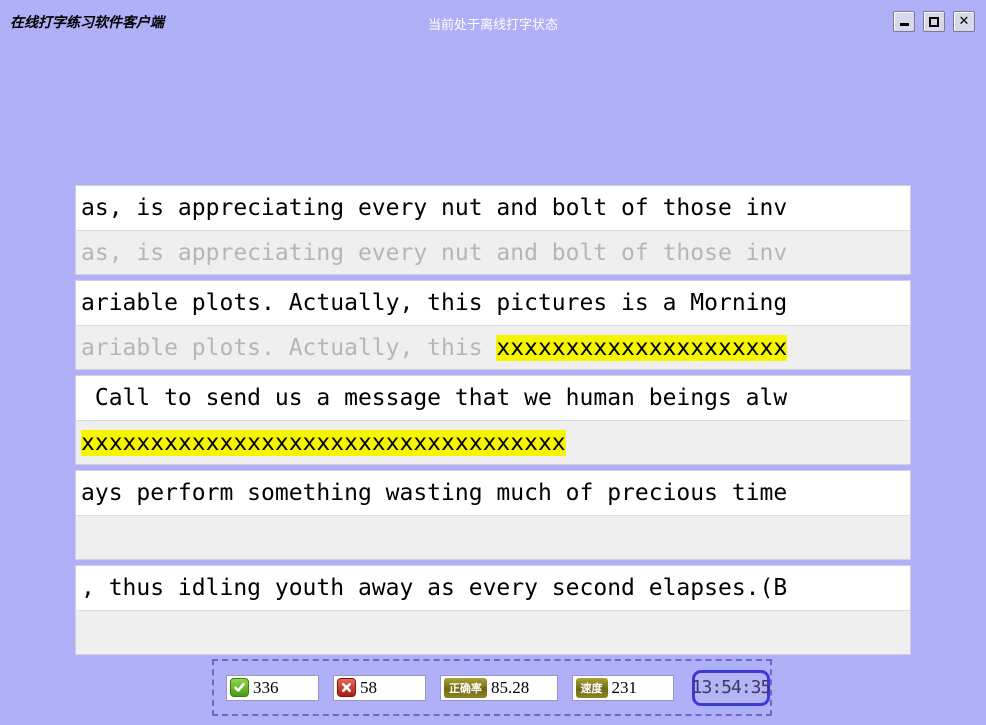 This screenshot has width=986, height=725. Describe the element at coordinates (379, 687) in the screenshot. I see `wrong-count-field: 58` at that location.